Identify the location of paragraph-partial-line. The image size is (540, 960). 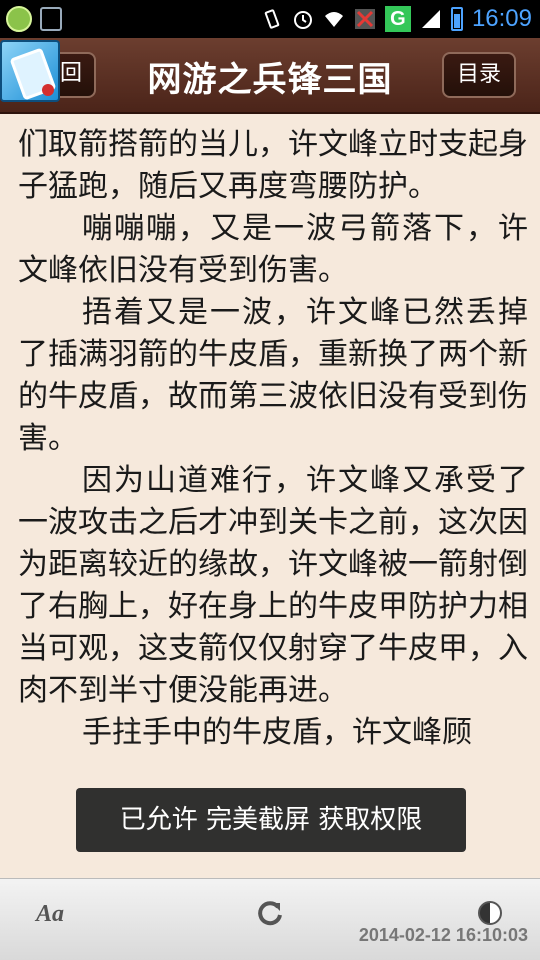
(273, 119).